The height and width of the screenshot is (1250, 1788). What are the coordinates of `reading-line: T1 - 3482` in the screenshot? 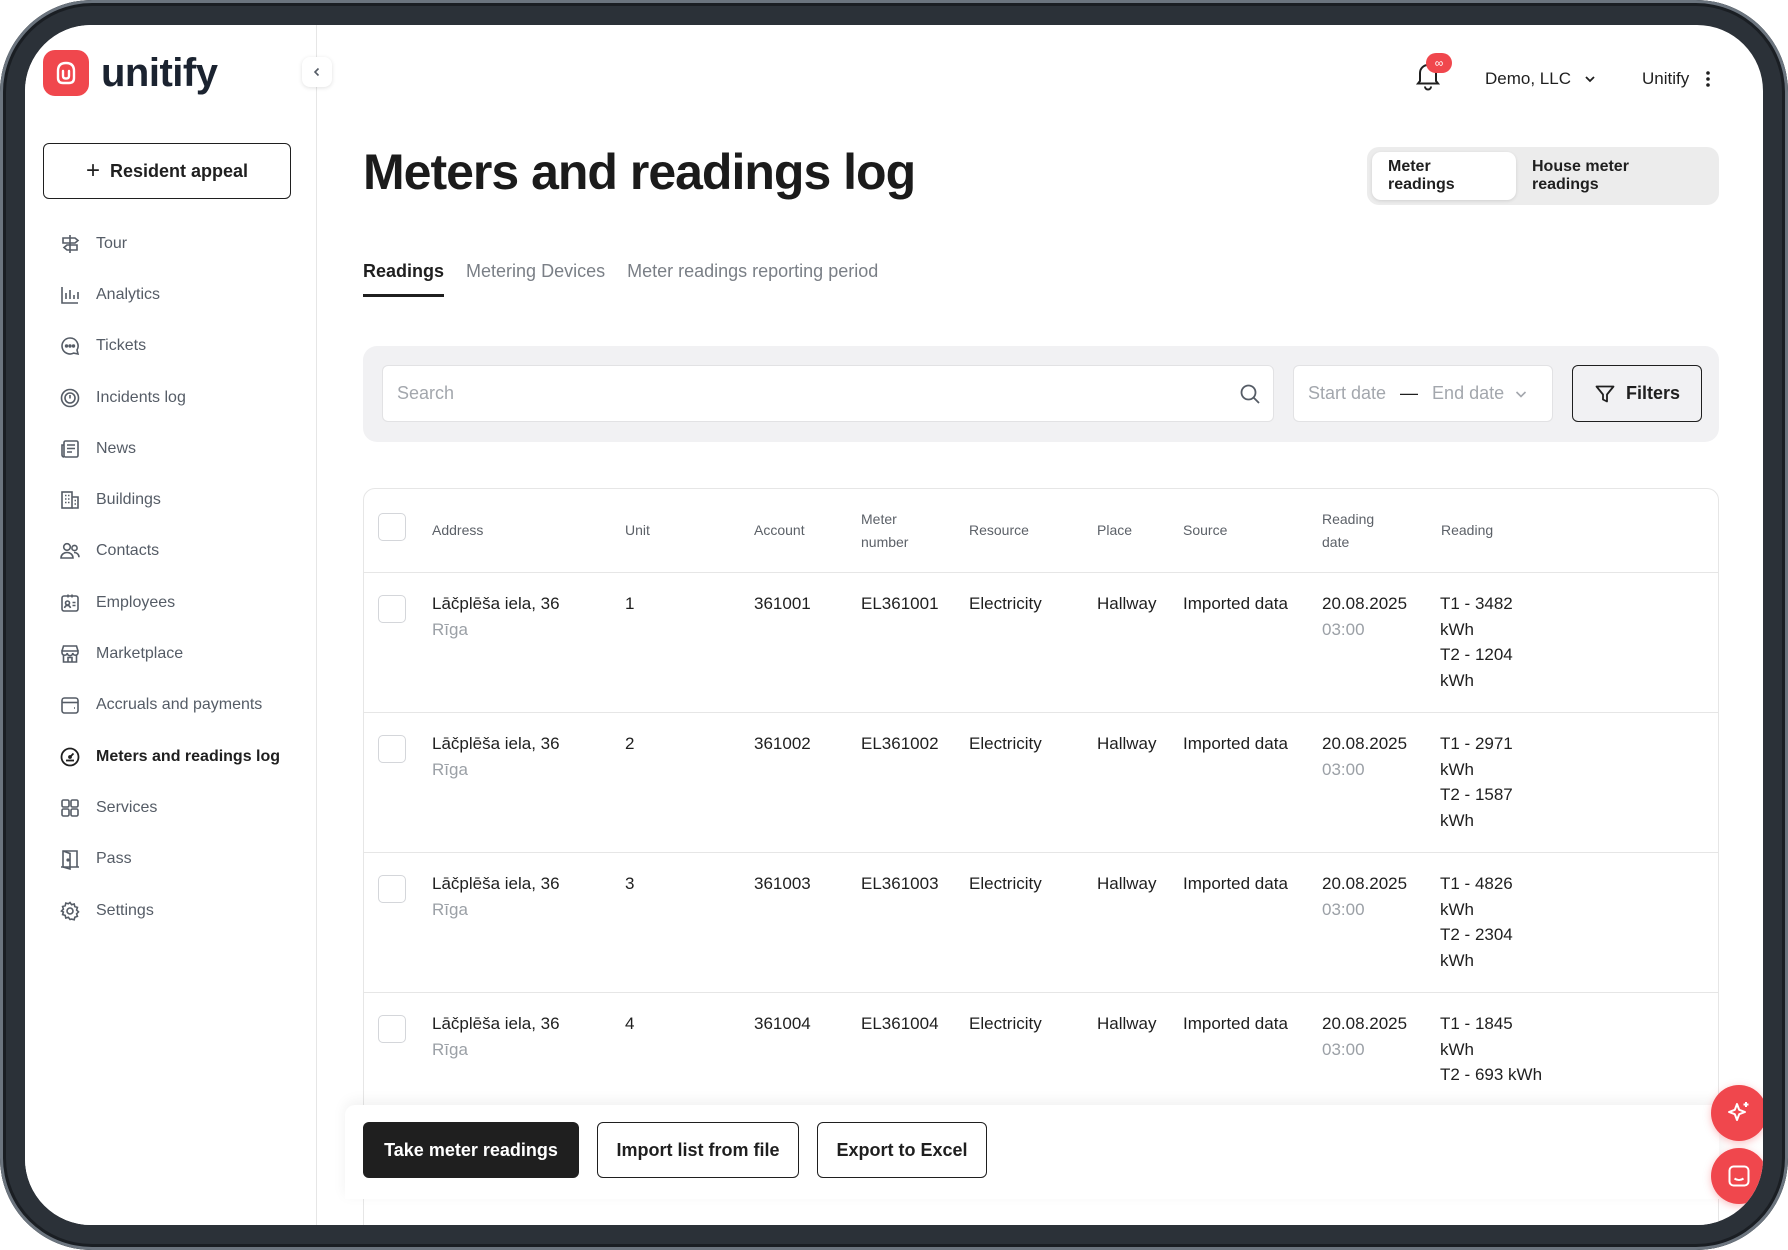 It's located at (1476, 603).